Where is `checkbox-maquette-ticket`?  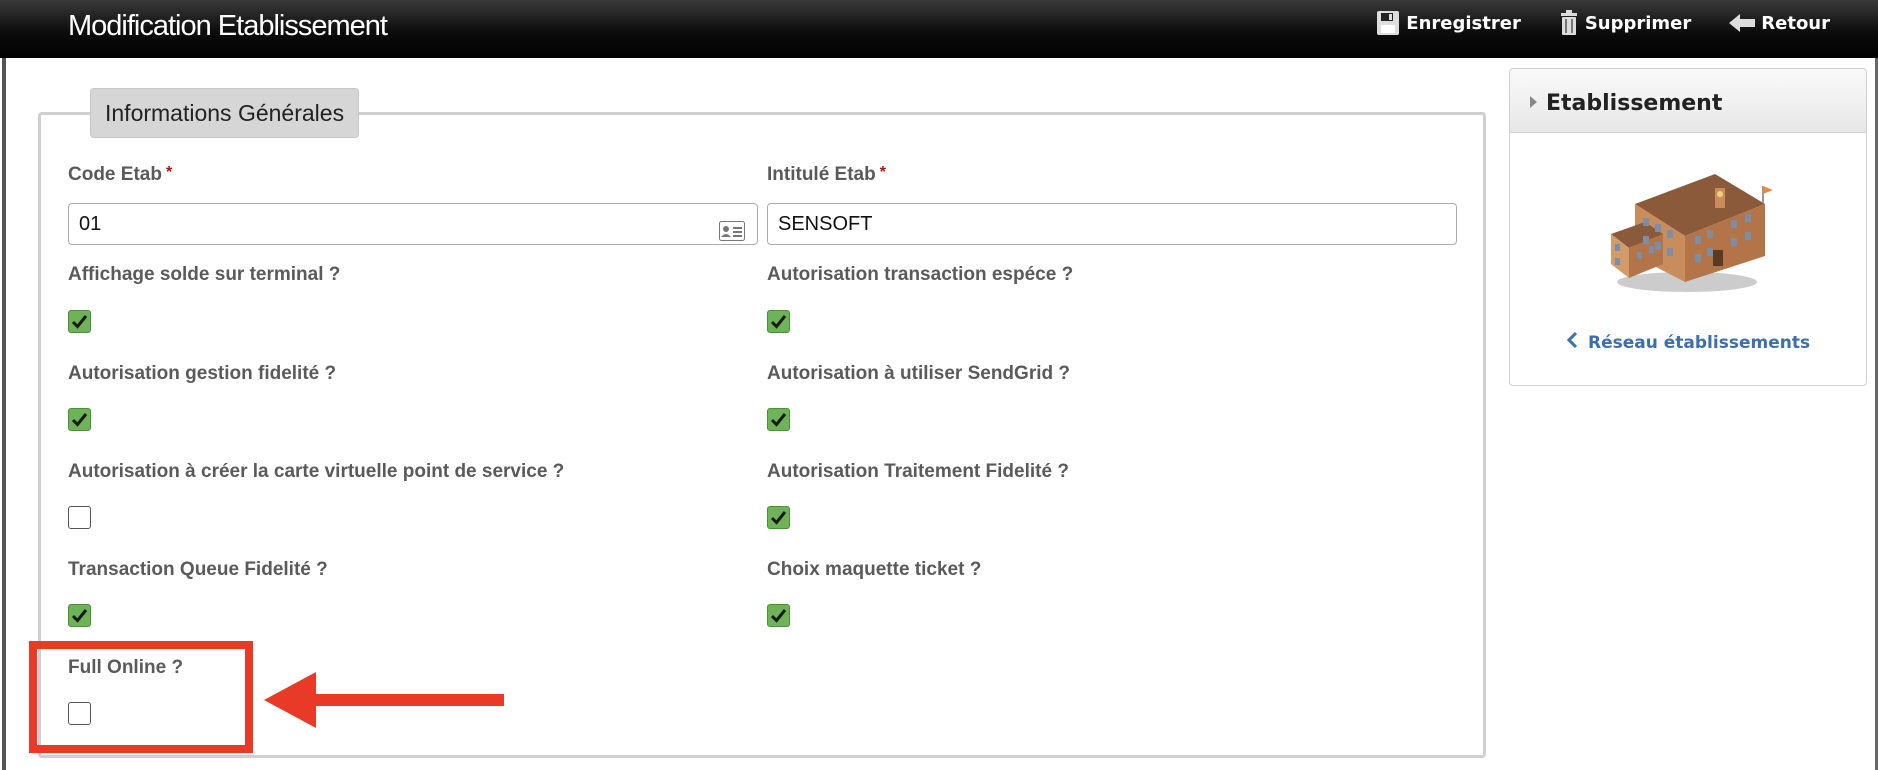
checkbox-maquette-ticket is located at coordinates (778, 615).